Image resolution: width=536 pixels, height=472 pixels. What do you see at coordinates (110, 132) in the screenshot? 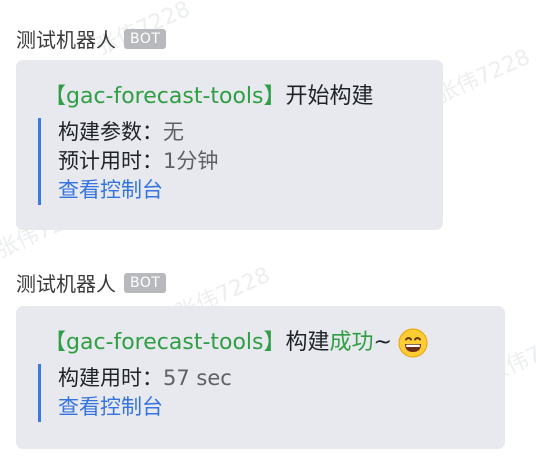
I see `field-label: 构建参数：` at bounding box center [110, 132].